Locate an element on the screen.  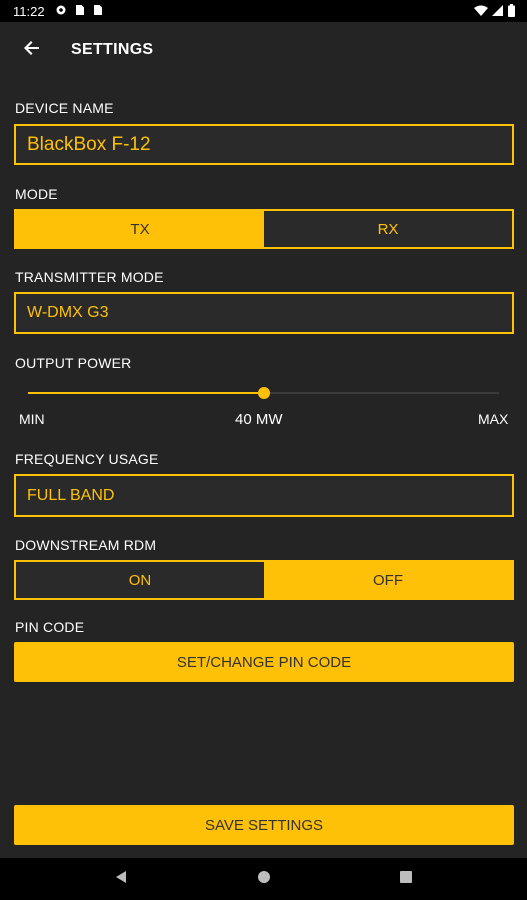
frequency-usage-select: FULL BAND is located at coordinates (264, 495).